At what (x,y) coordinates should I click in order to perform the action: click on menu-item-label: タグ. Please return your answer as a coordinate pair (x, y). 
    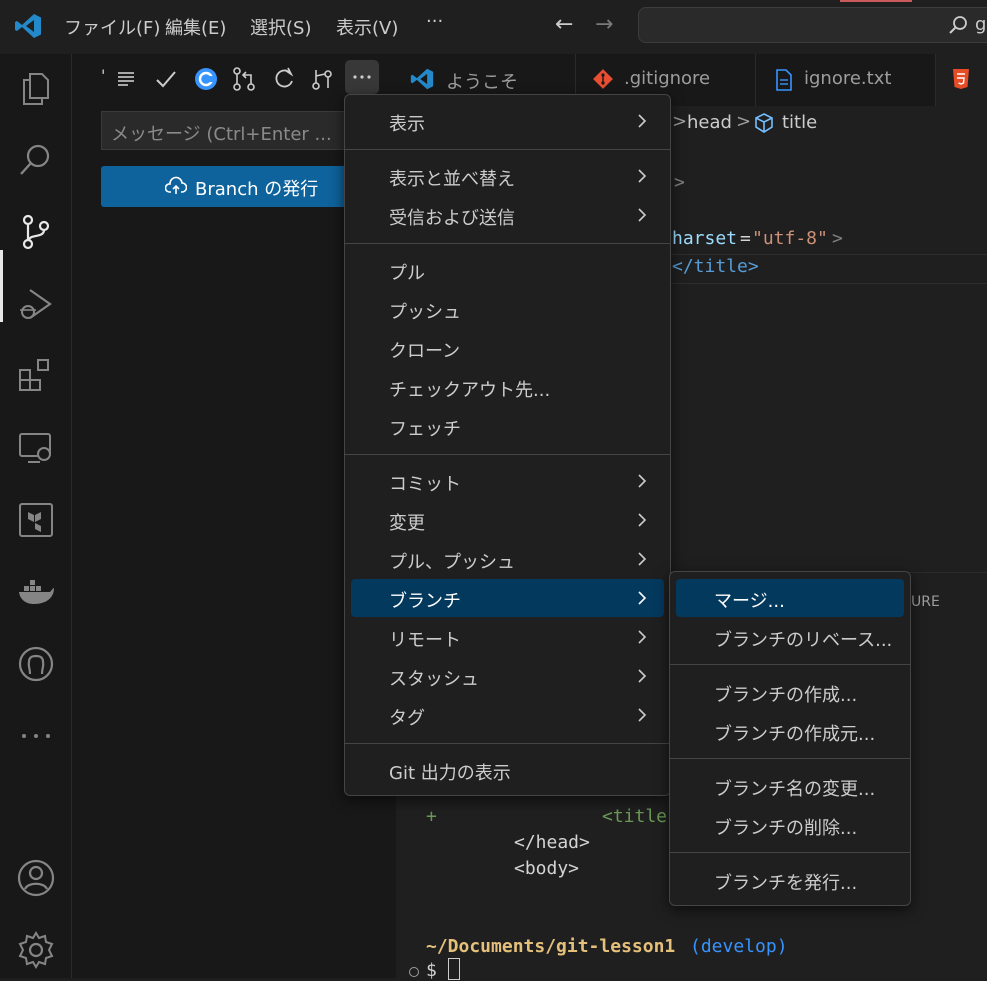
    Looking at the image, I should click on (407, 718).